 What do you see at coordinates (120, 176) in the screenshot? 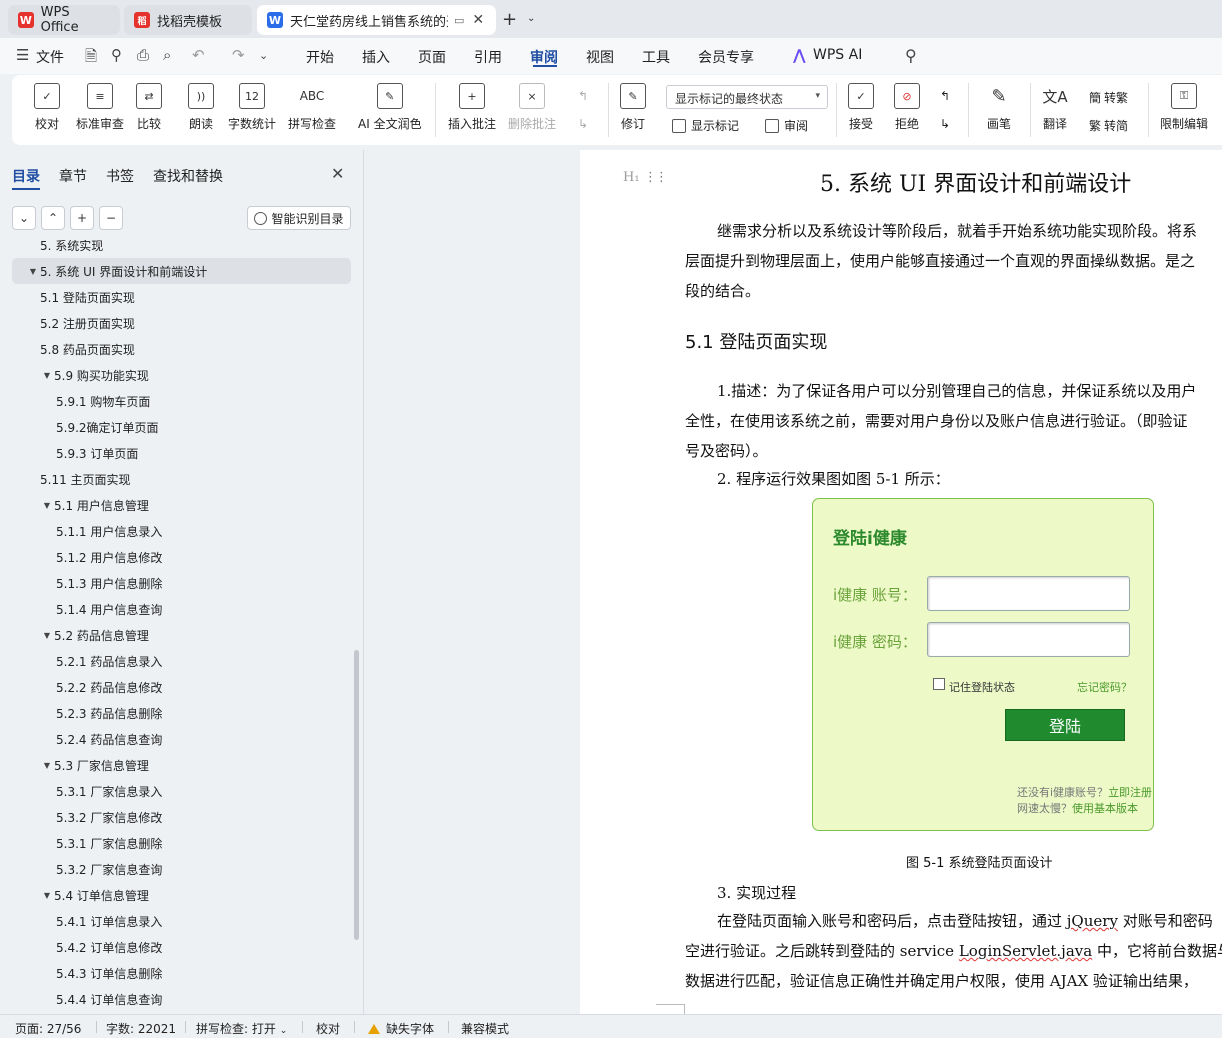
I see `nav-tab-bookmarks: 书签` at bounding box center [120, 176].